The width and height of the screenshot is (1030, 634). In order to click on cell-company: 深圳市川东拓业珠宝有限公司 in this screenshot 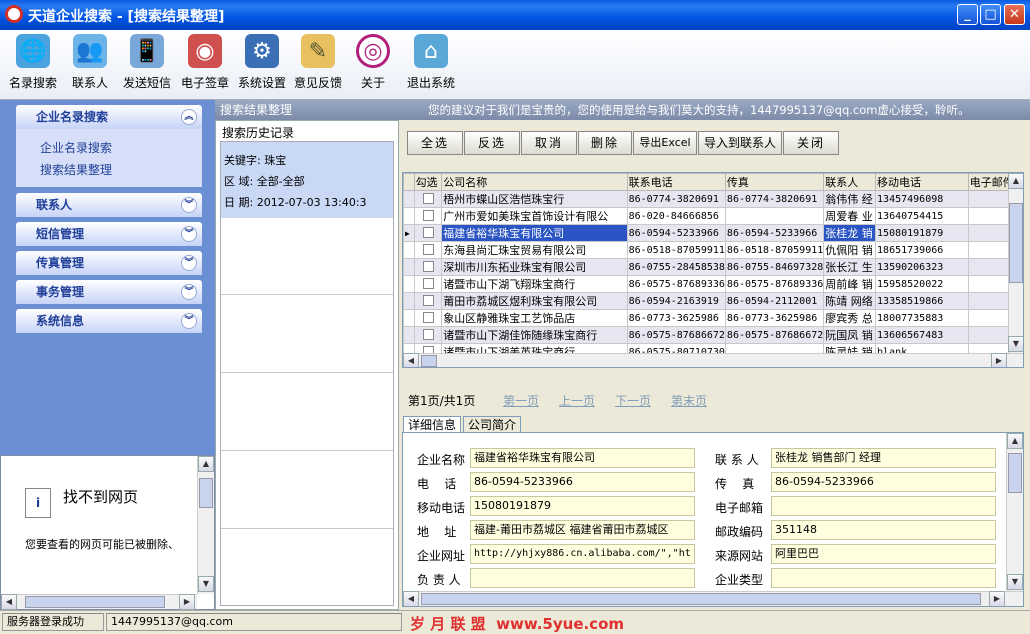, I will do `click(534, 267)`.